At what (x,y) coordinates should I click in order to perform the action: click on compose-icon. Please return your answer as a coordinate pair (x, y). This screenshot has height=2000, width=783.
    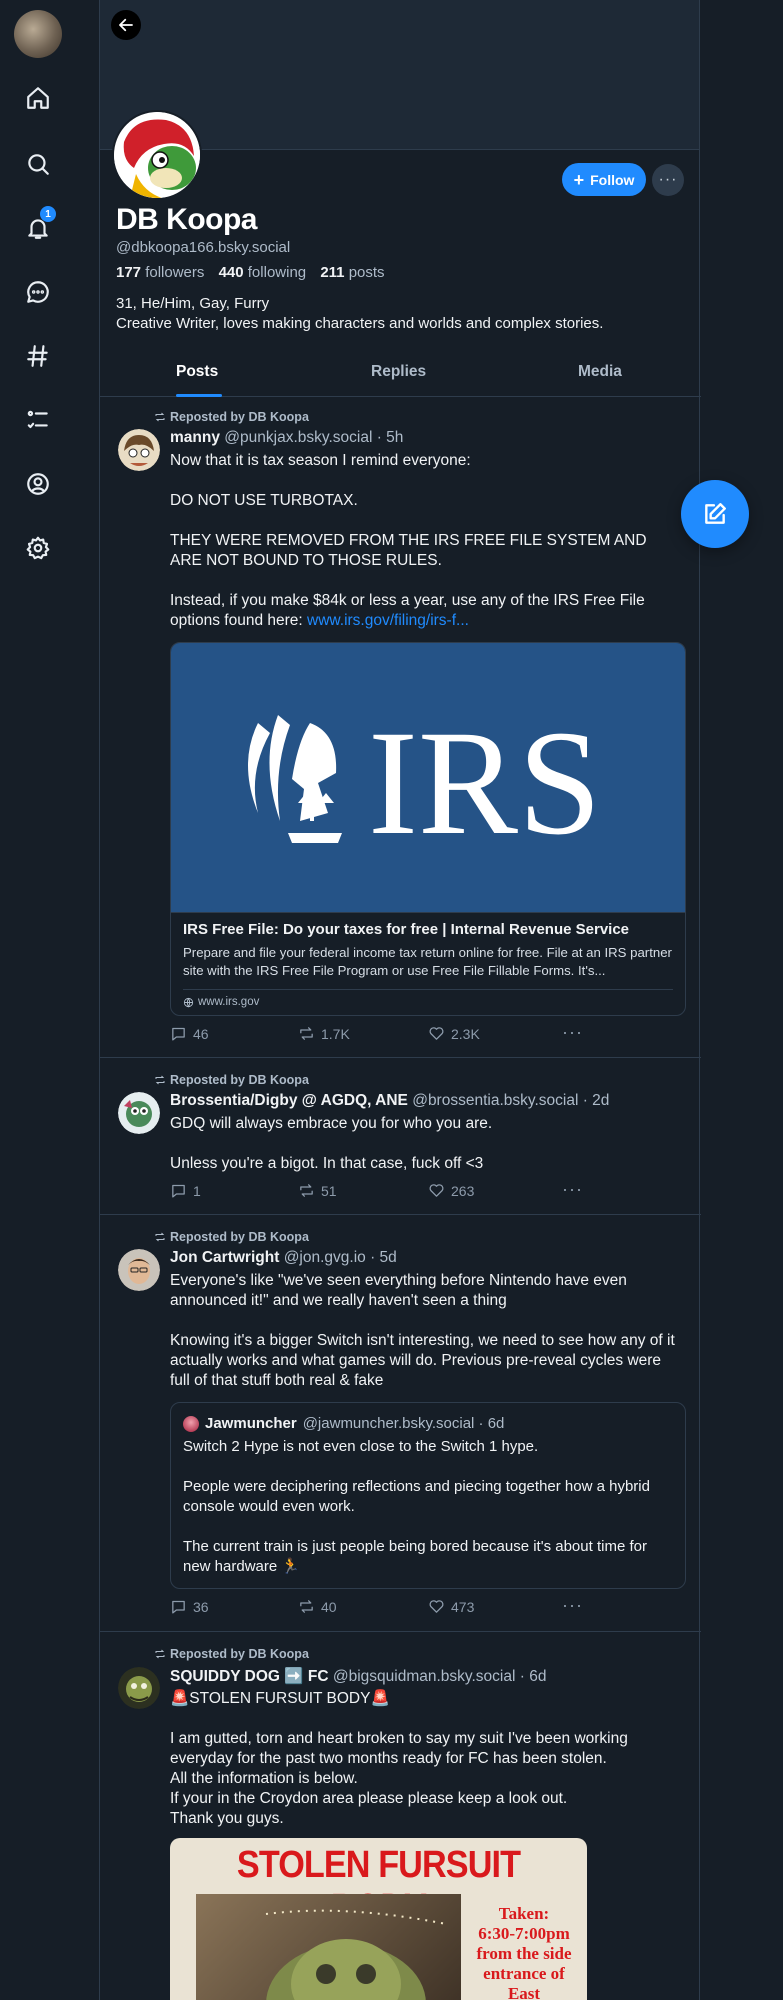
    Looking at the image, I should click on (715, 513).